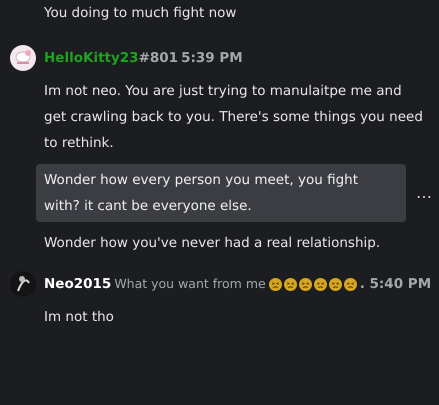  Describe the element at coordinates (91, 58) in the screenshot. I see `username: HelloKitty23` at that location.